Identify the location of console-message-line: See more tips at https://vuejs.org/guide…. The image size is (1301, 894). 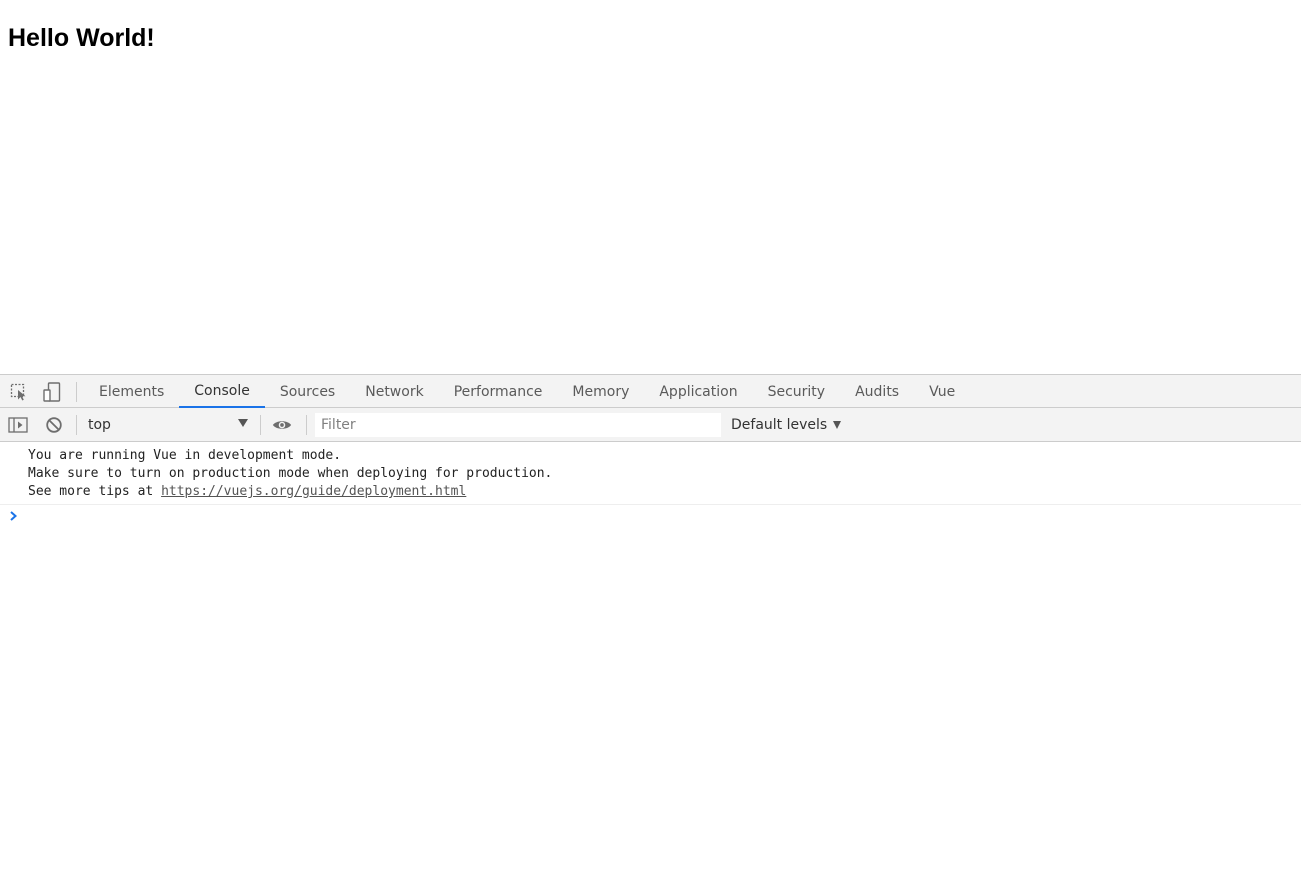
(664, 492).